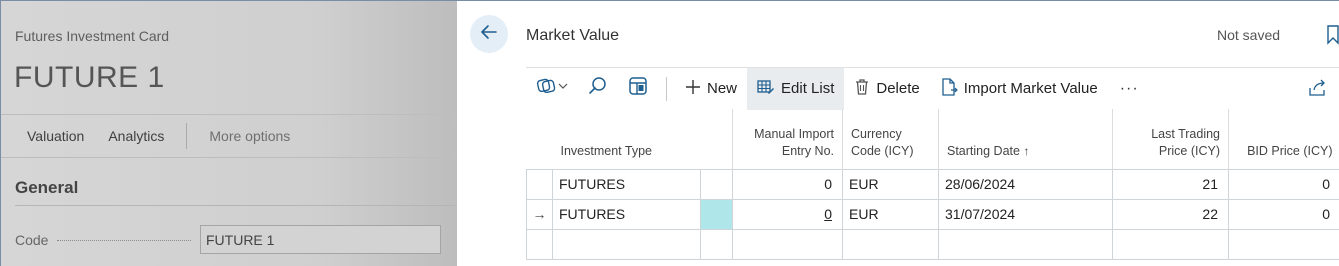  What do you see at coordinates (862, 89) in the screenshot?
I see `trash-icon` at bounding box center [862, 89].